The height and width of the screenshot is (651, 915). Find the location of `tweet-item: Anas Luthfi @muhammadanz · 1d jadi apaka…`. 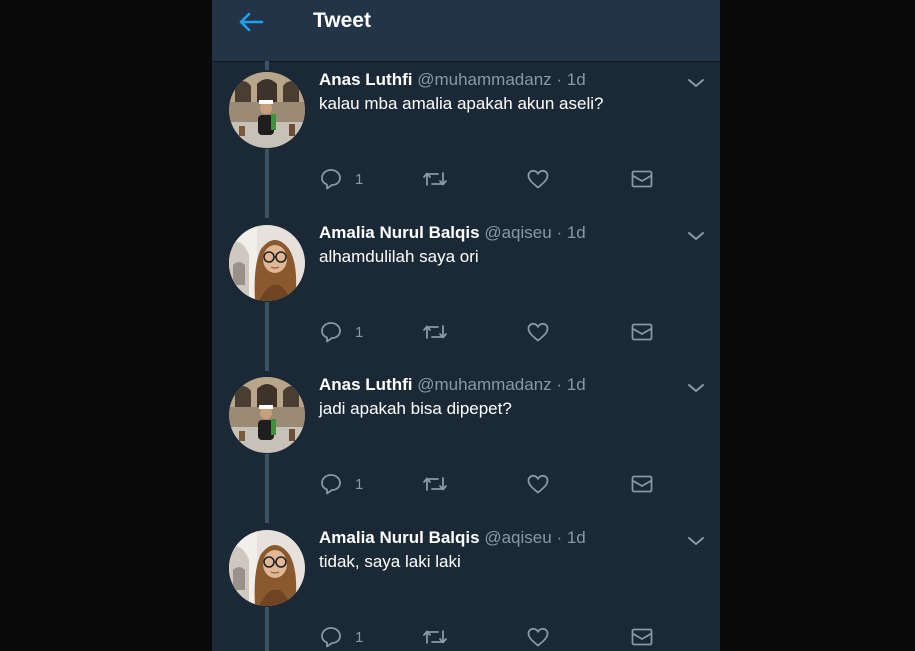

tweet-item: Anas Luthfi @muhammadanz · 1d jadi apaka… is located at coordinates (466, 443).